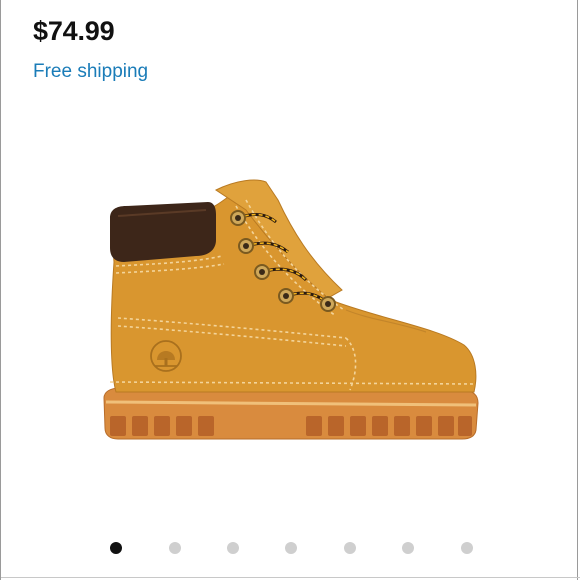  I want to click on free-shipping-link: Free shipping, so click(90, 72).